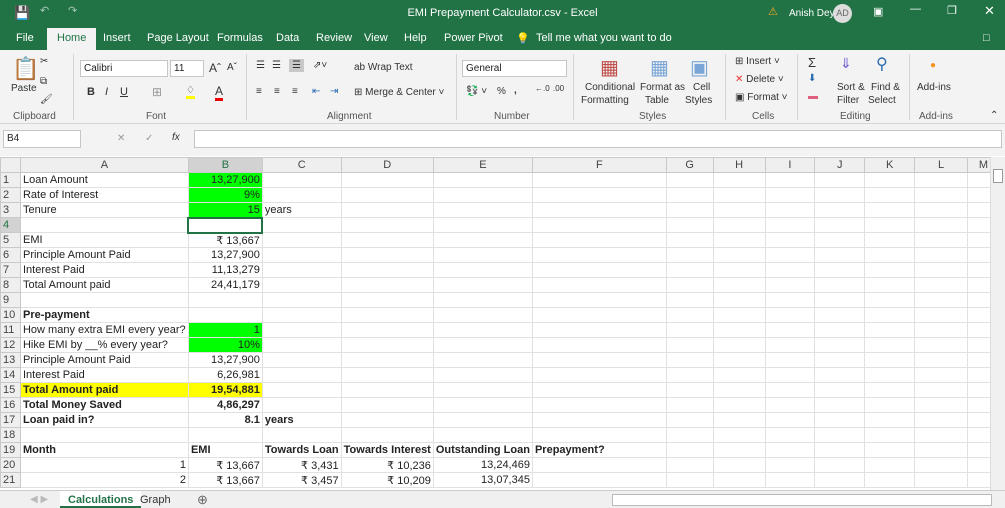  What do you see at coordinates (10, 315) in the screenshot?
I see `row-header: 10` at bounding box center [10, 315].